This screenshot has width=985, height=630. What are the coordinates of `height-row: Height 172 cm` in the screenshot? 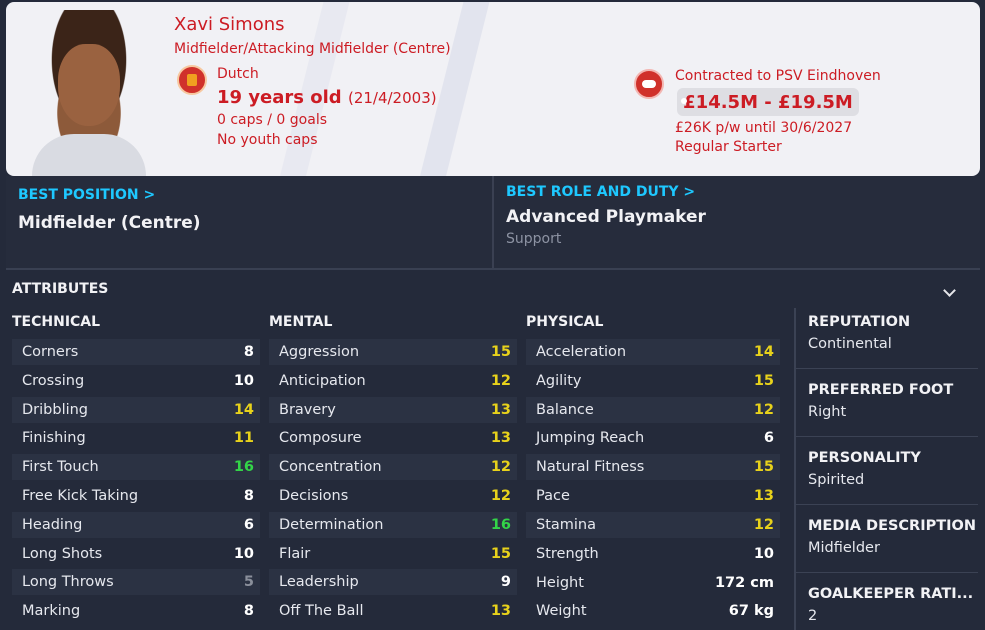 It's located at (653, 583).